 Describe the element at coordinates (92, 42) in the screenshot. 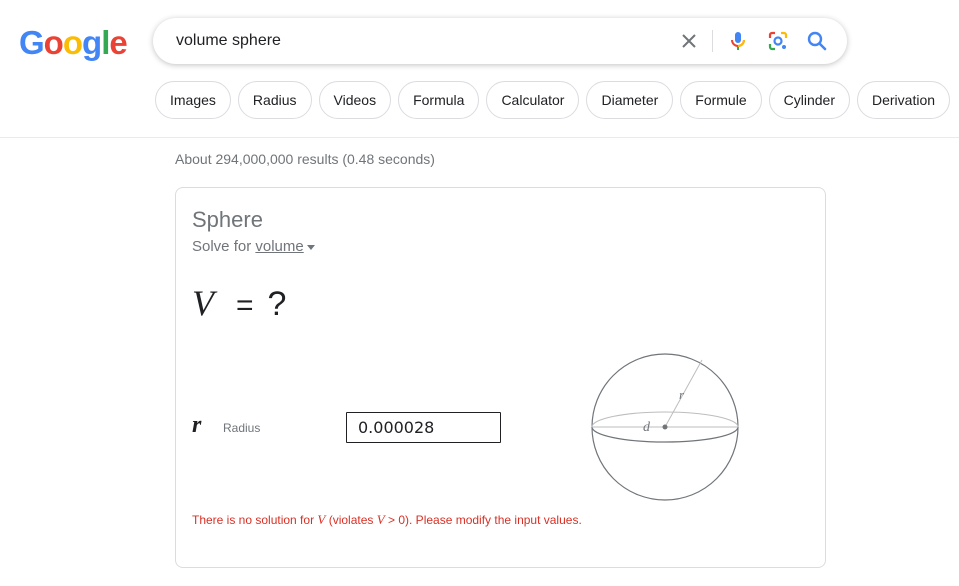

I see `logo-letter: g` at that location.